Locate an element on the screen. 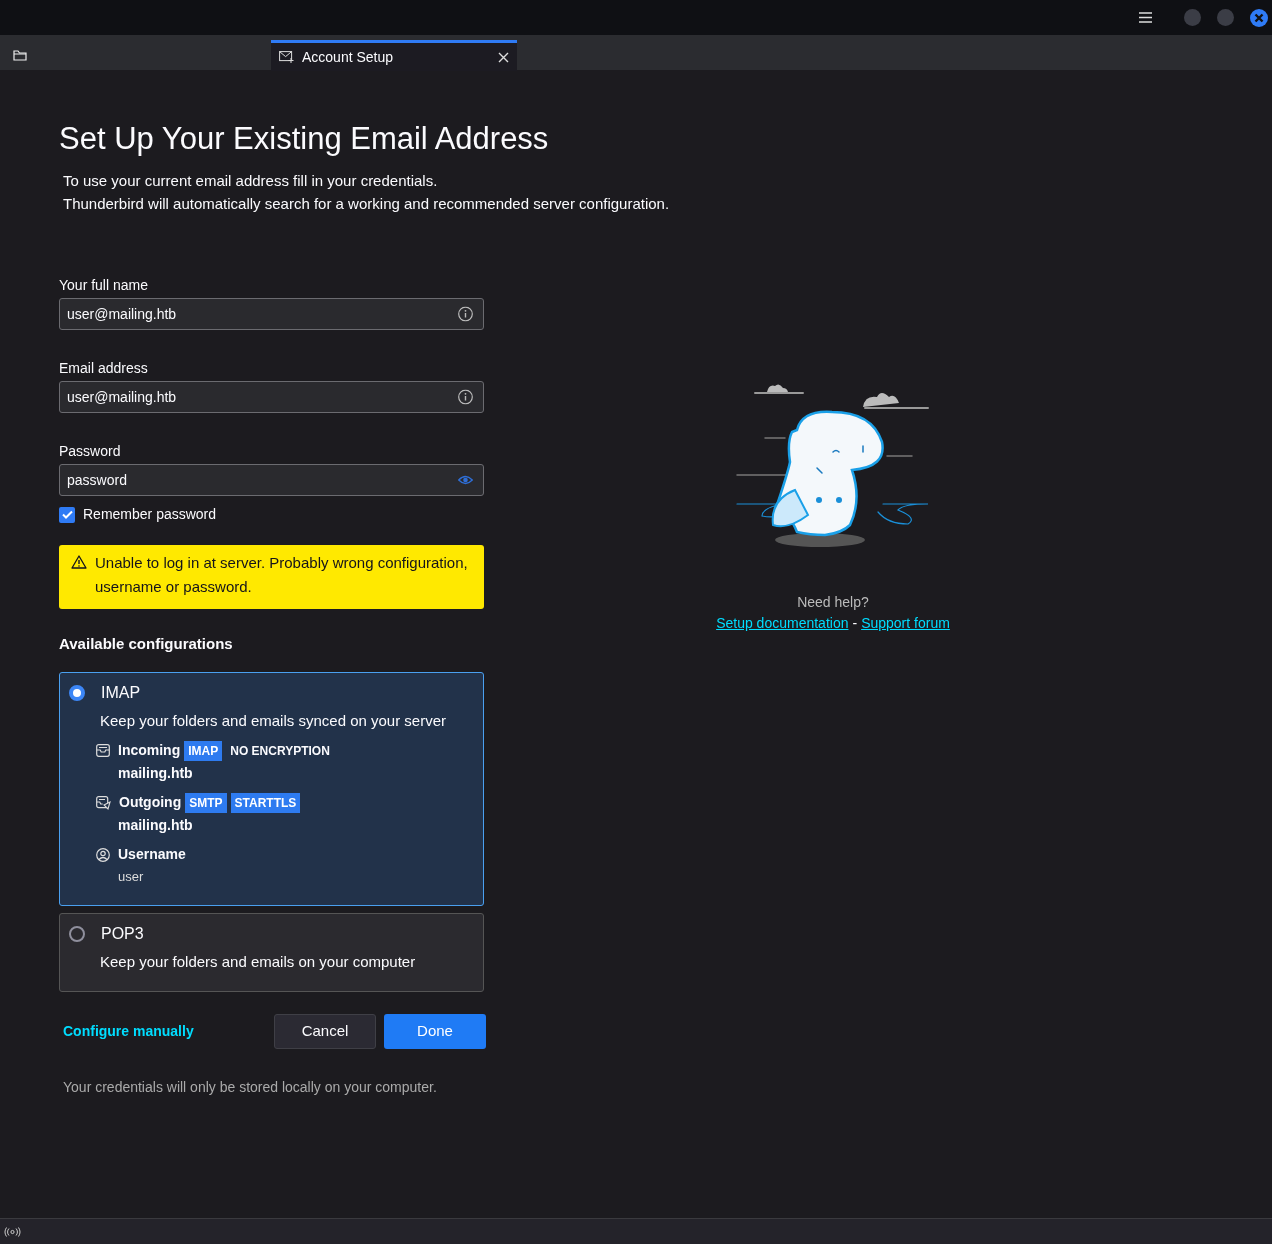 This screenshot has height=1244, width=1272. detail-label: Incoming is located at coordinates (149, 751).